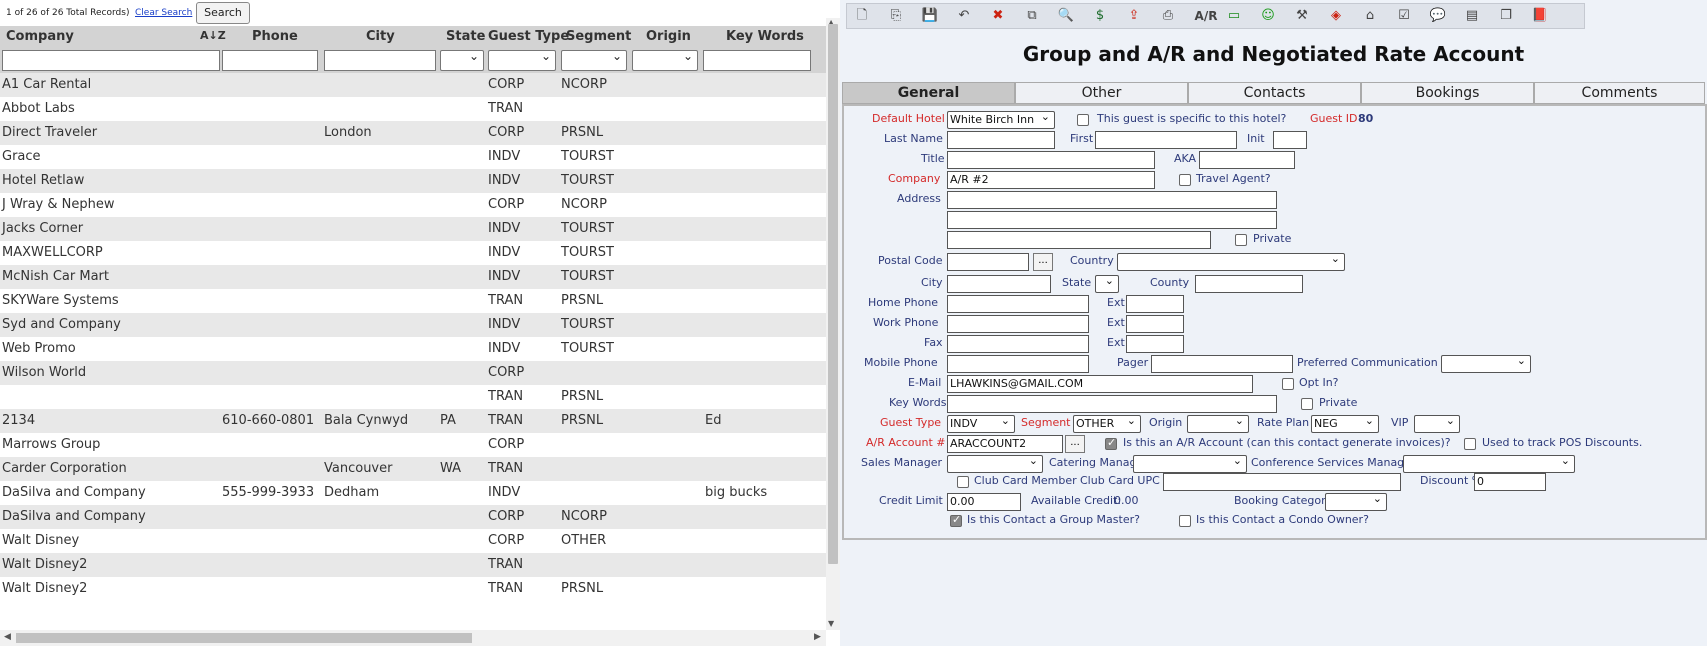 The height and width of the screenshot is (646, 1707). I want to click on fax-input, so click(1018, 344).